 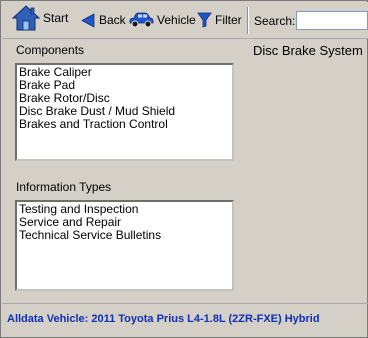 I want to click on search-input, so click(x=332, y=20).